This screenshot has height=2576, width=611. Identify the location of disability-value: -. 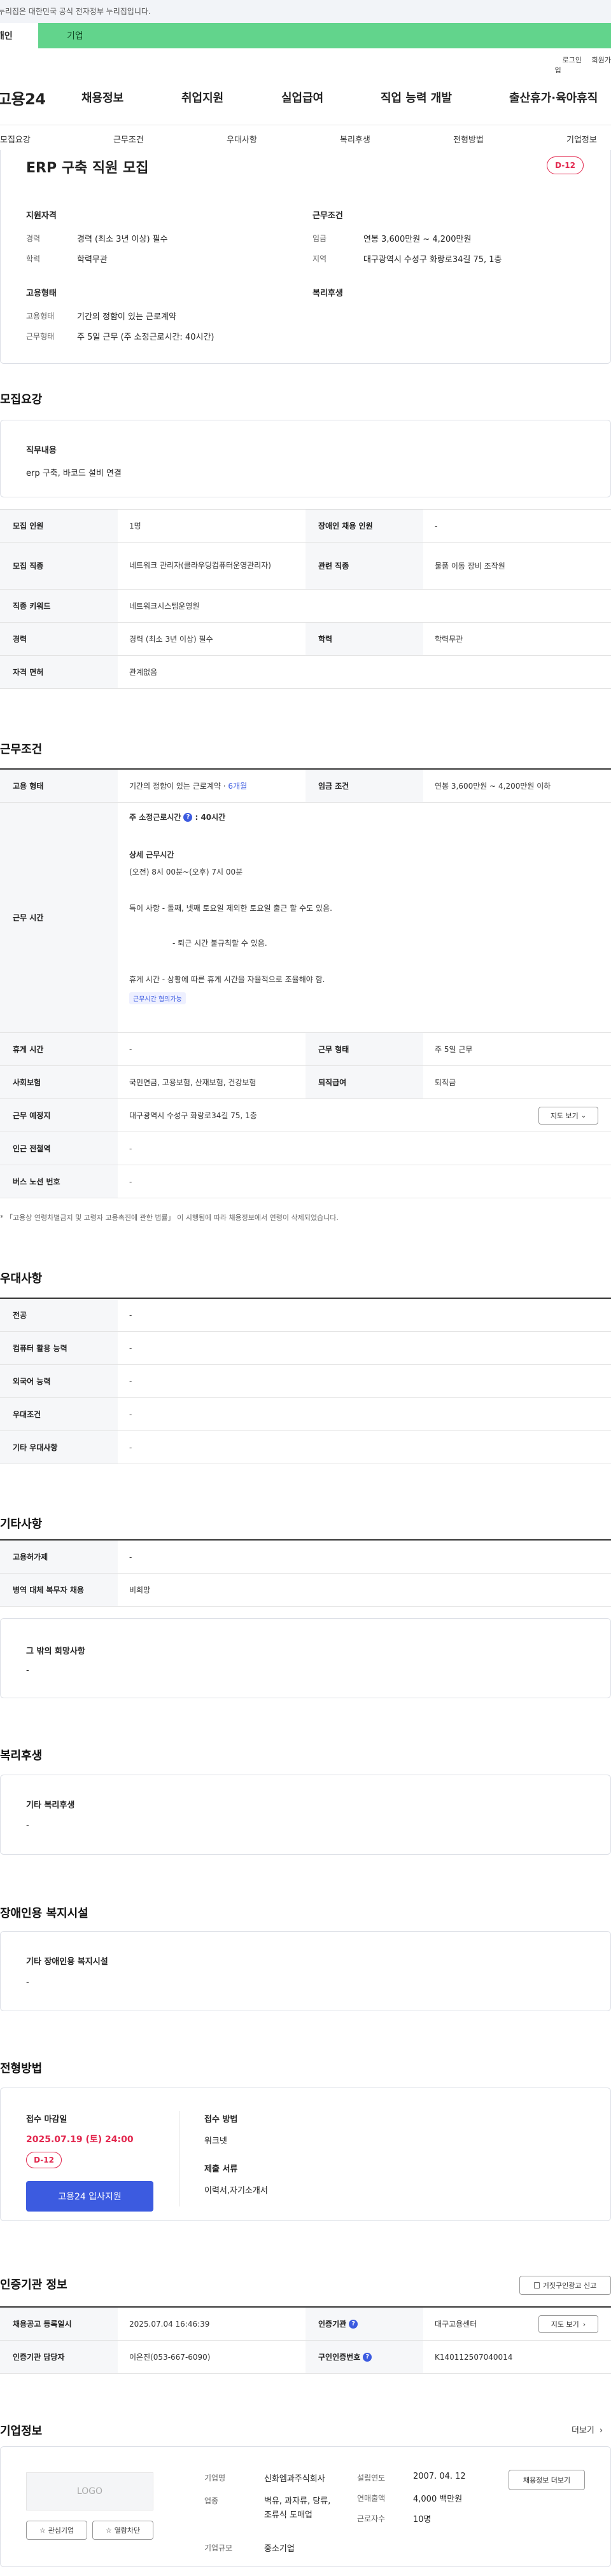
(27, 1982).